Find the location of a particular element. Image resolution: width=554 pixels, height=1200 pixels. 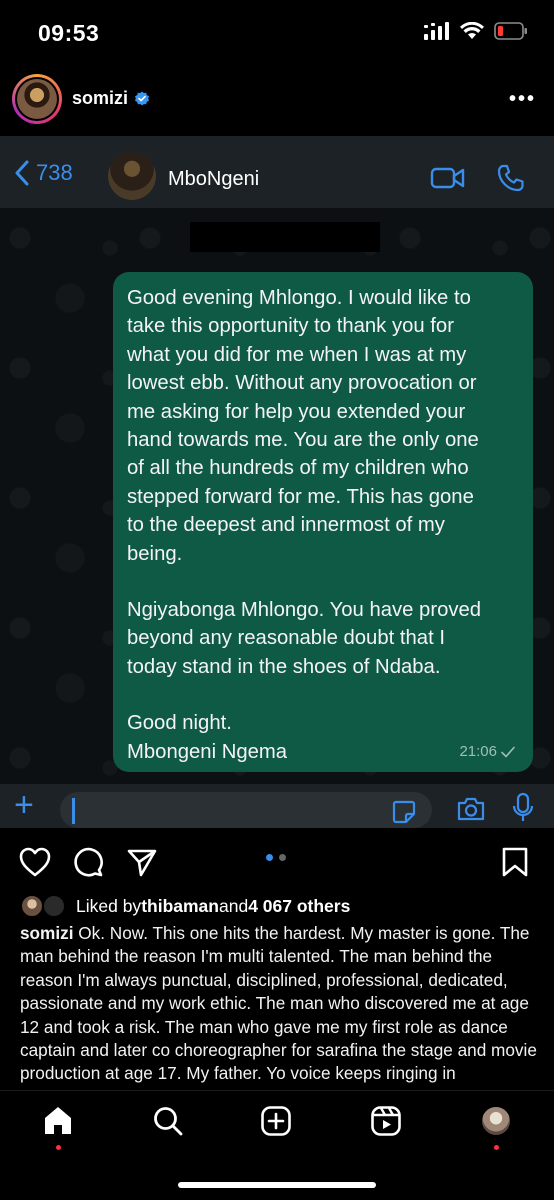

comment-icon is located at coordinates (88, 862).